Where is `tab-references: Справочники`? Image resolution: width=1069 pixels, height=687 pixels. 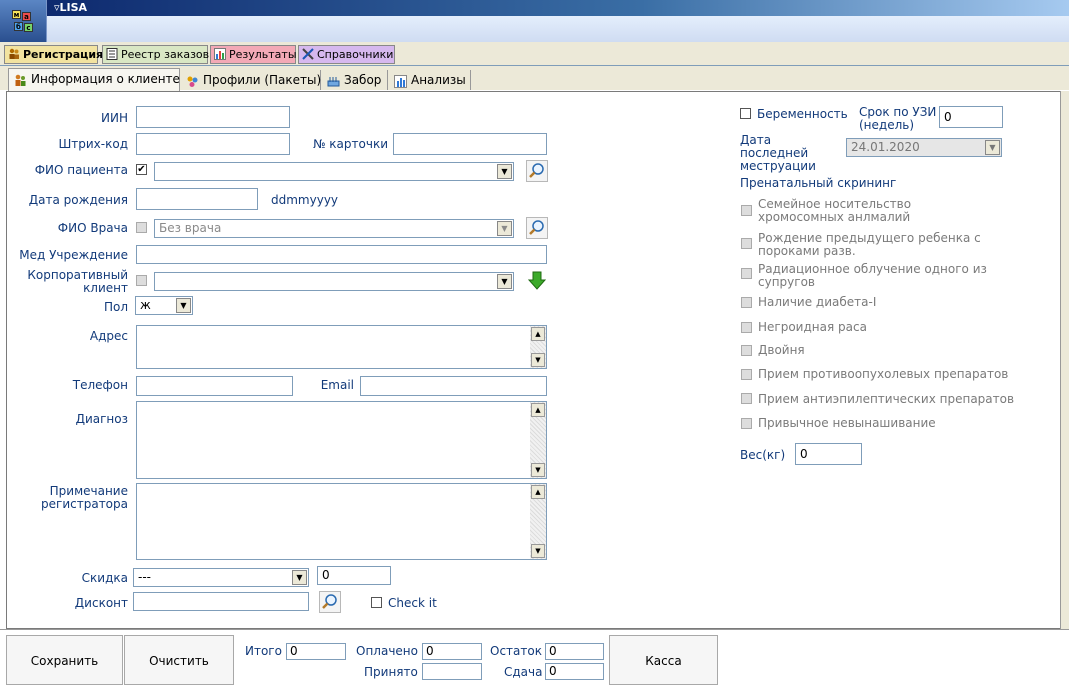 tab-references: Справочники is located at coordinates (346, 54).